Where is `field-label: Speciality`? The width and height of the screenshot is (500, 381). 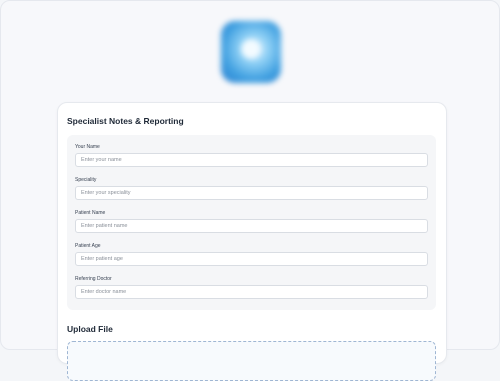 field-label: Speciality is located at coordinates (86, 180).